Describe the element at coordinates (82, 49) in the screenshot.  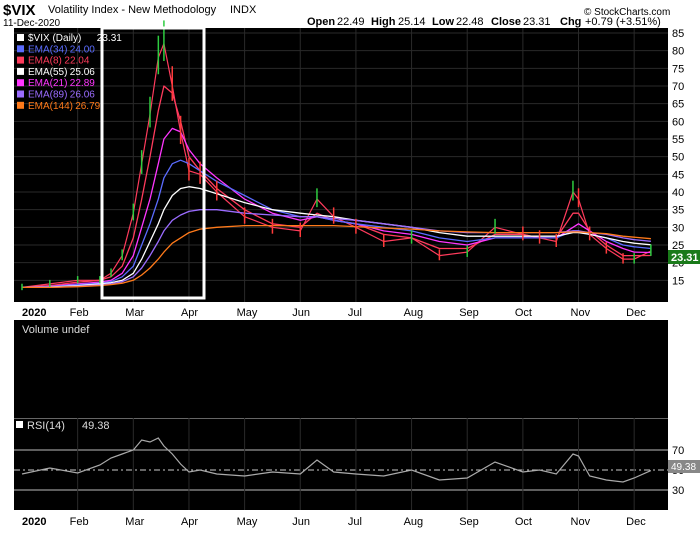
I see `legend-value: 24.00` at that location.